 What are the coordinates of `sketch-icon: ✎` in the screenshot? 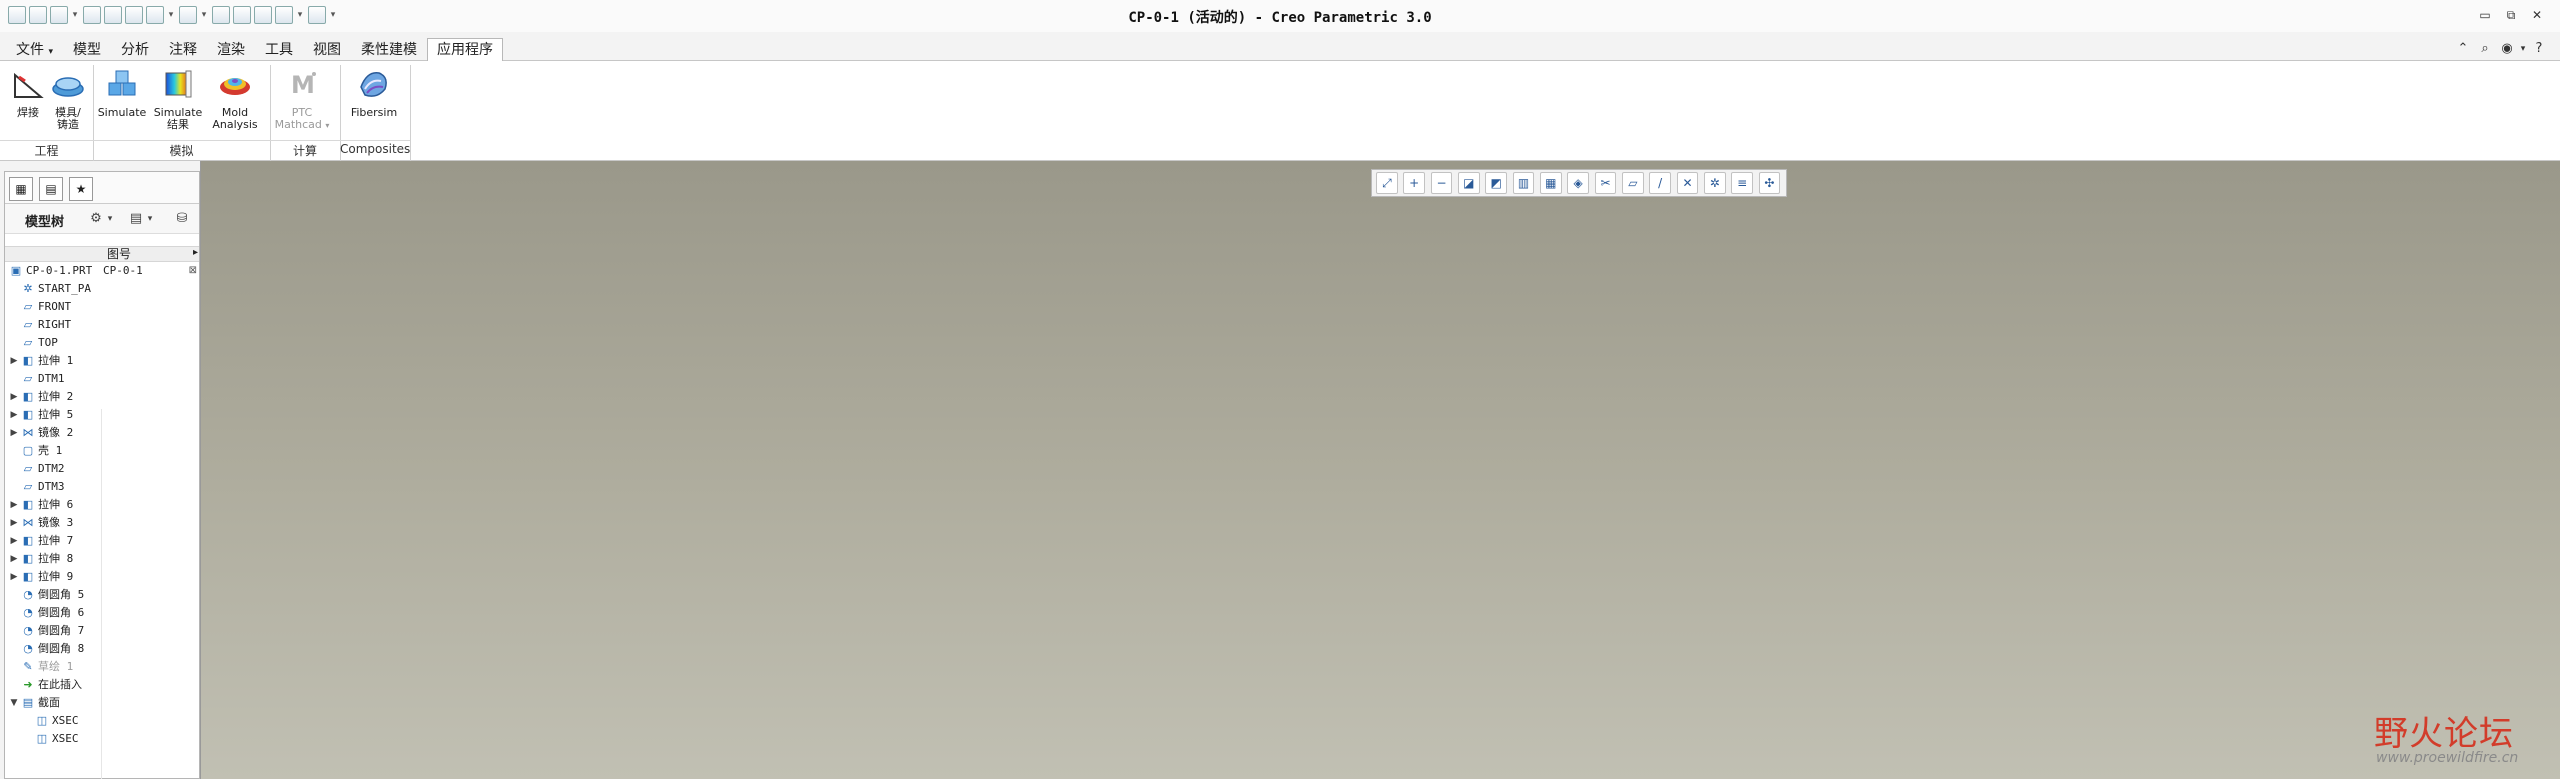 It's located at (28, 666).